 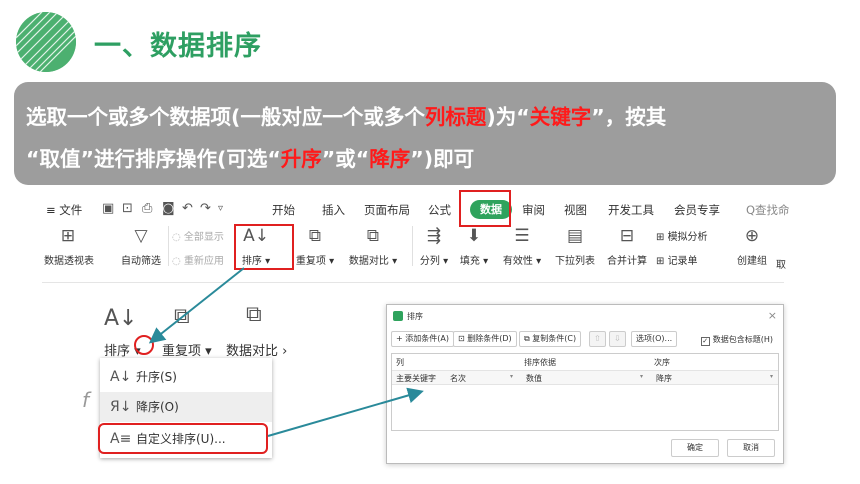 I want to click on banner-highlight: 关键字, so click(x=560, y=117).